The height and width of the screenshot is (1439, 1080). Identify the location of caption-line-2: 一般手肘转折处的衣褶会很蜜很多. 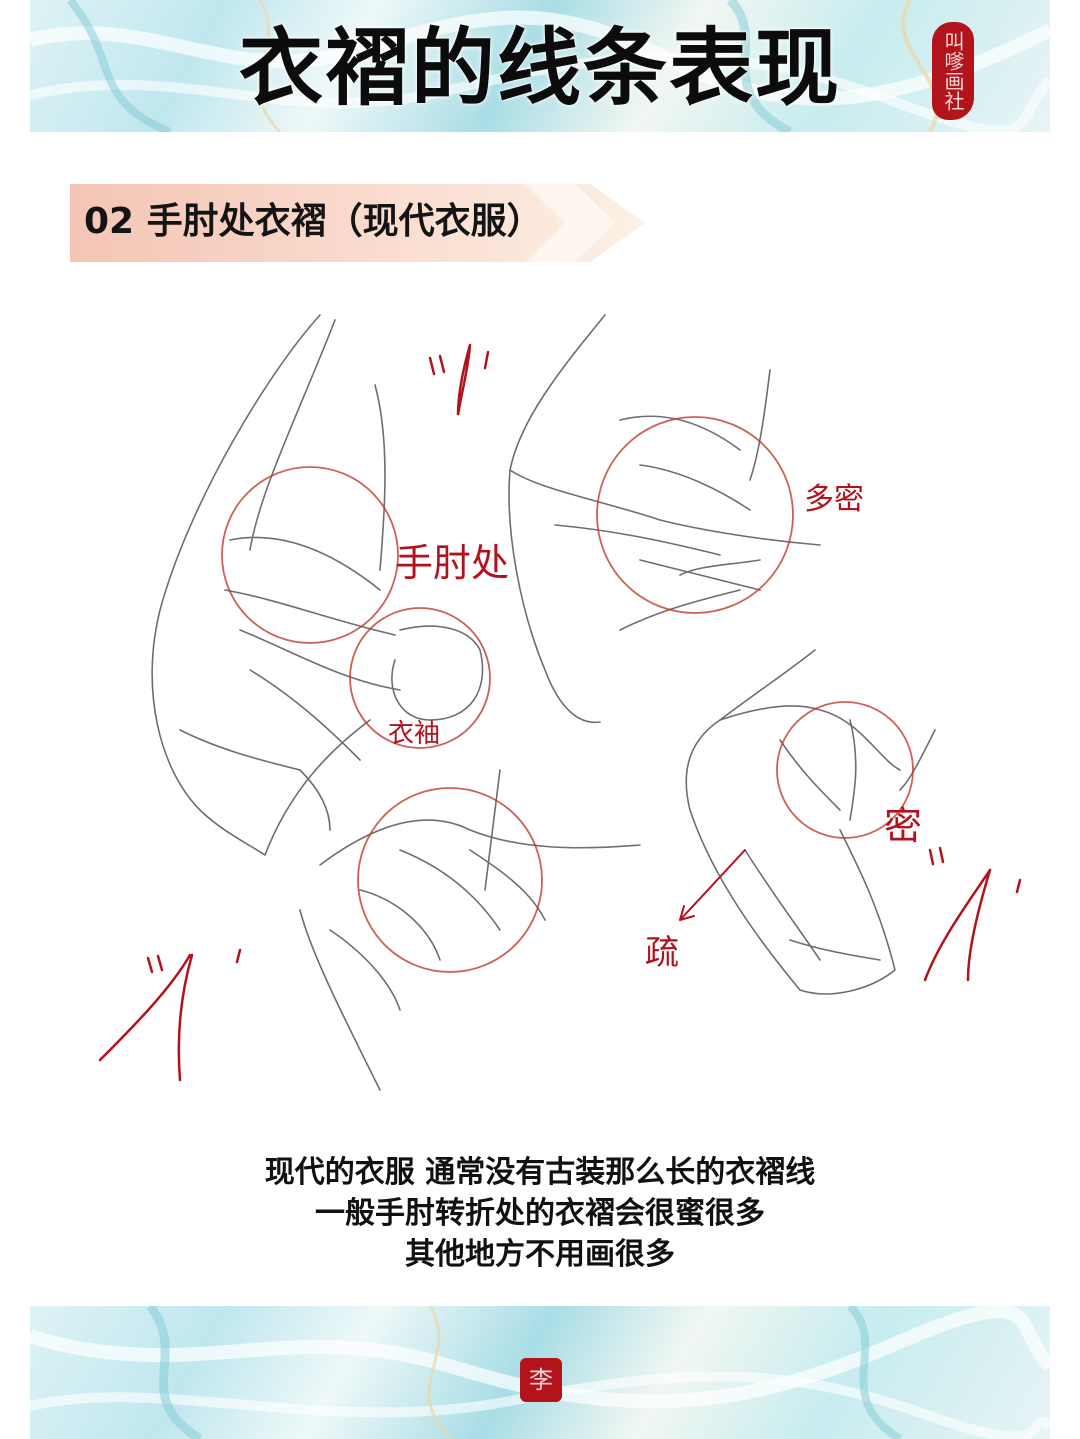
(540, 1213).